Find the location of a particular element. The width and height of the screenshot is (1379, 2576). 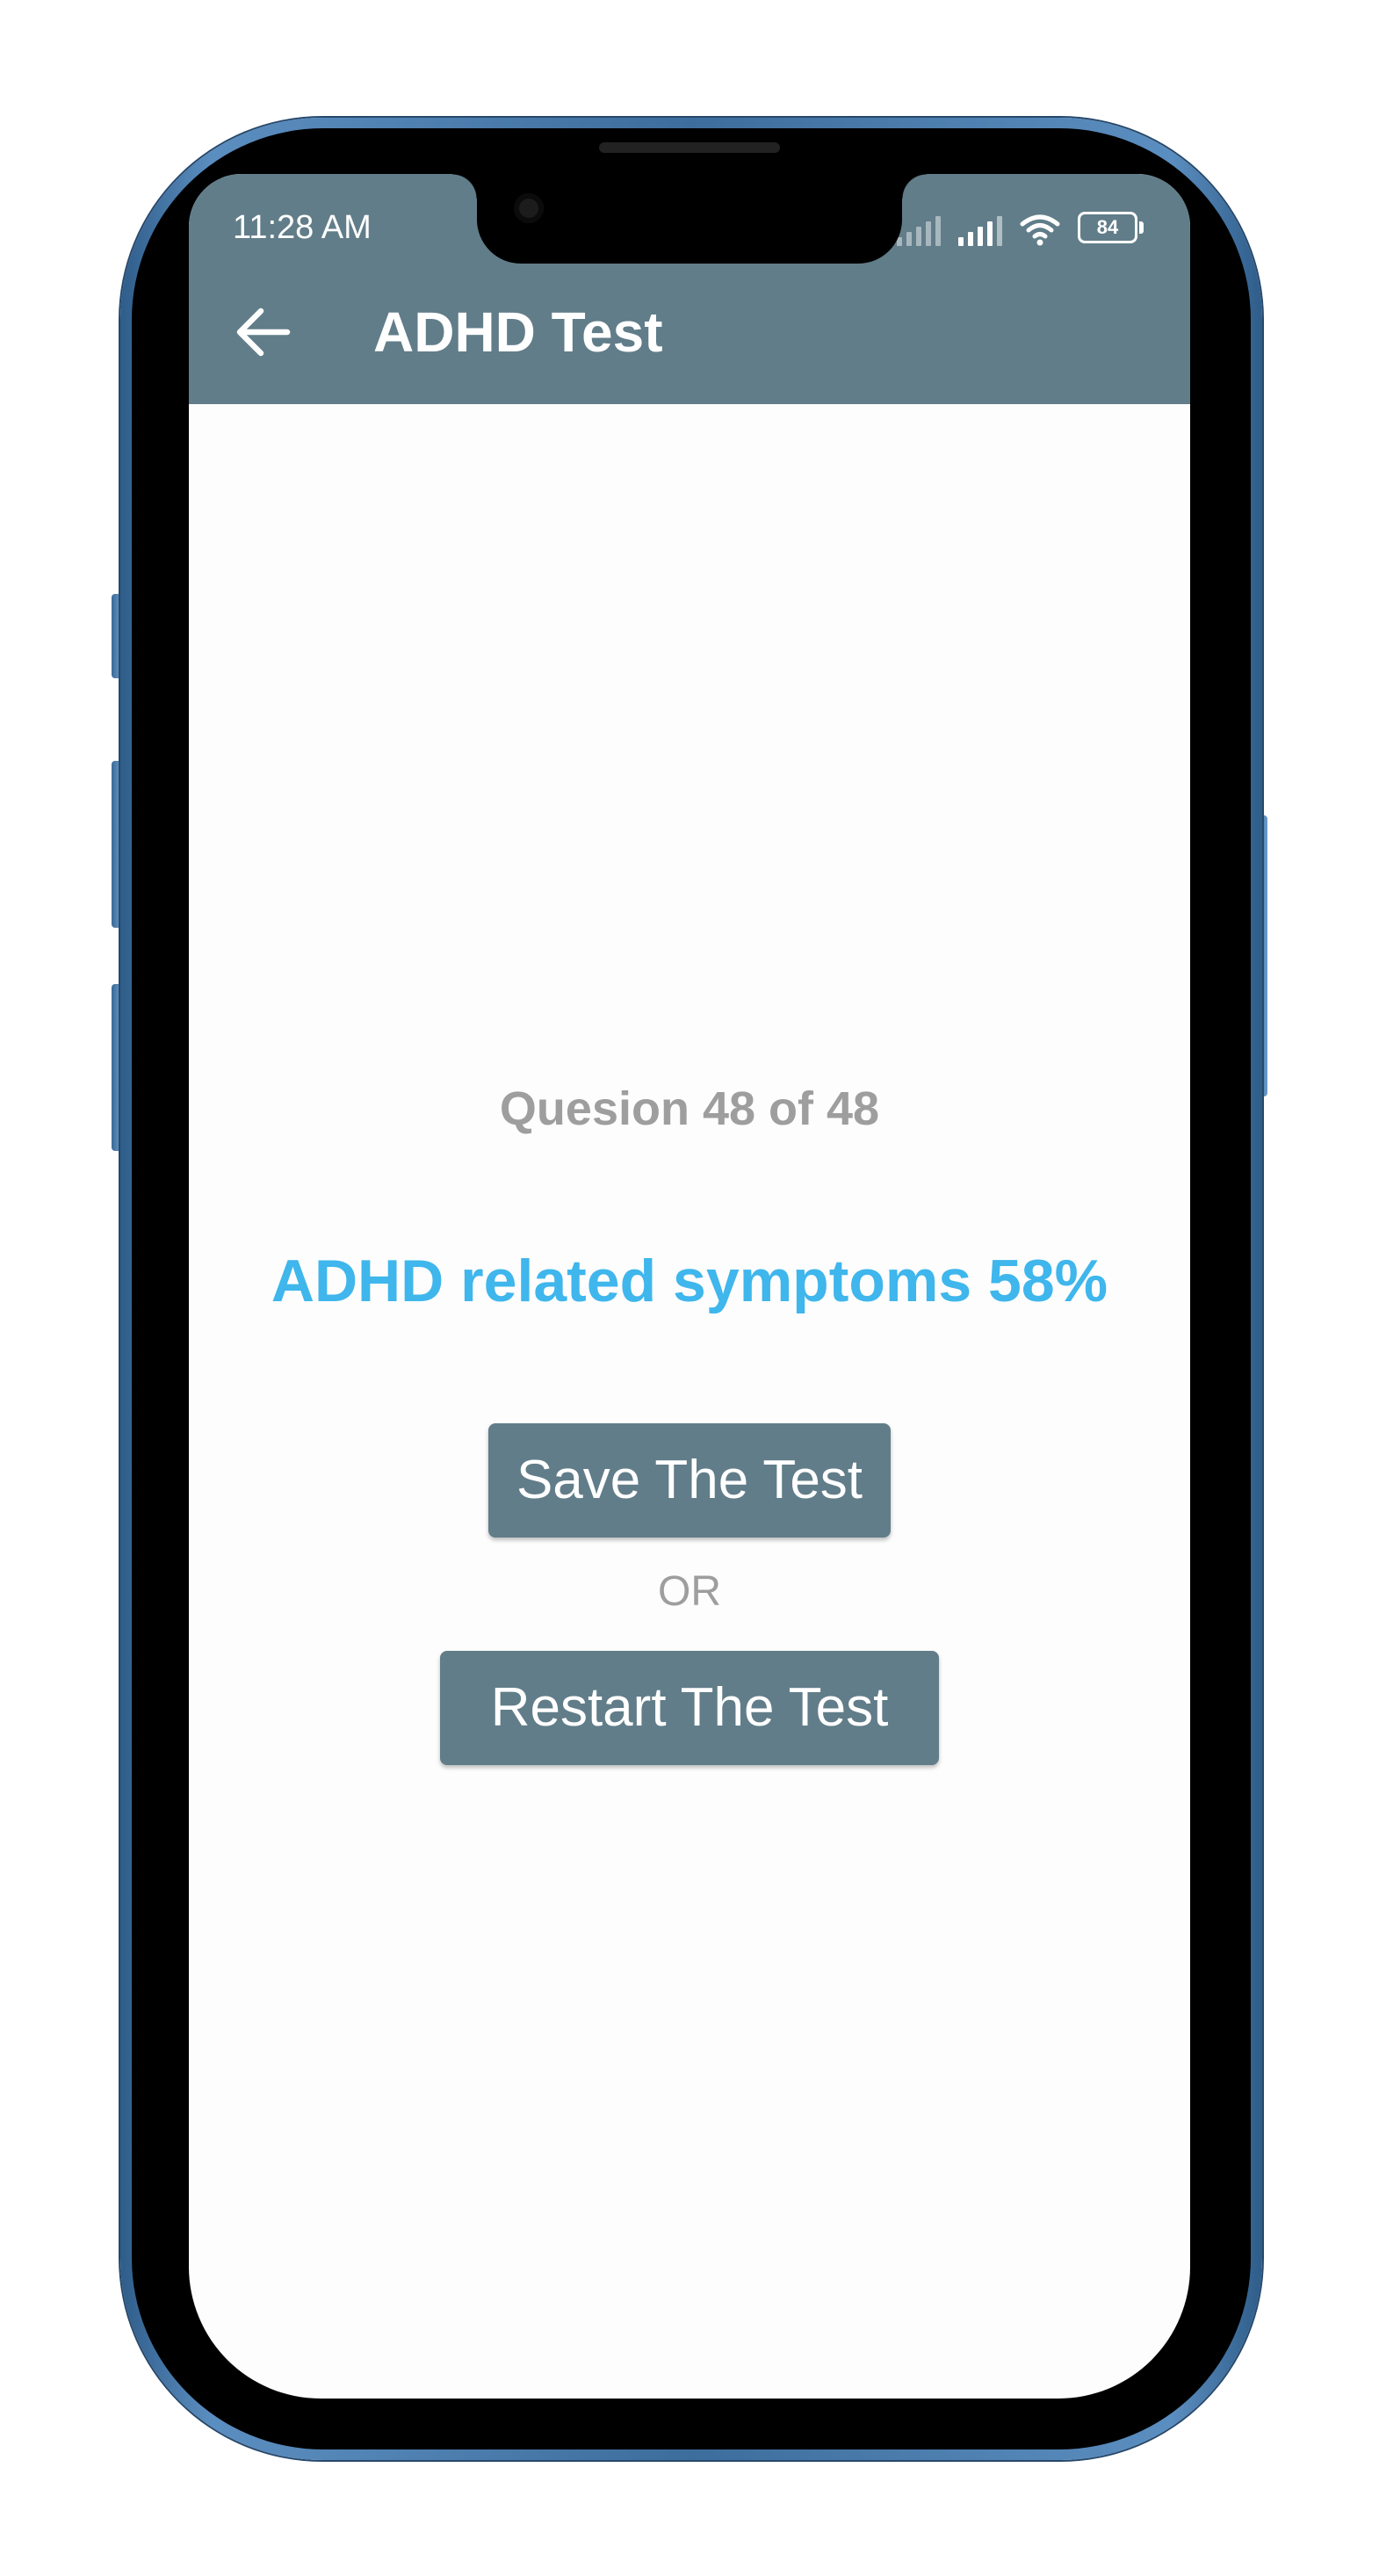

front-camera is located at coordinates (529, 208).